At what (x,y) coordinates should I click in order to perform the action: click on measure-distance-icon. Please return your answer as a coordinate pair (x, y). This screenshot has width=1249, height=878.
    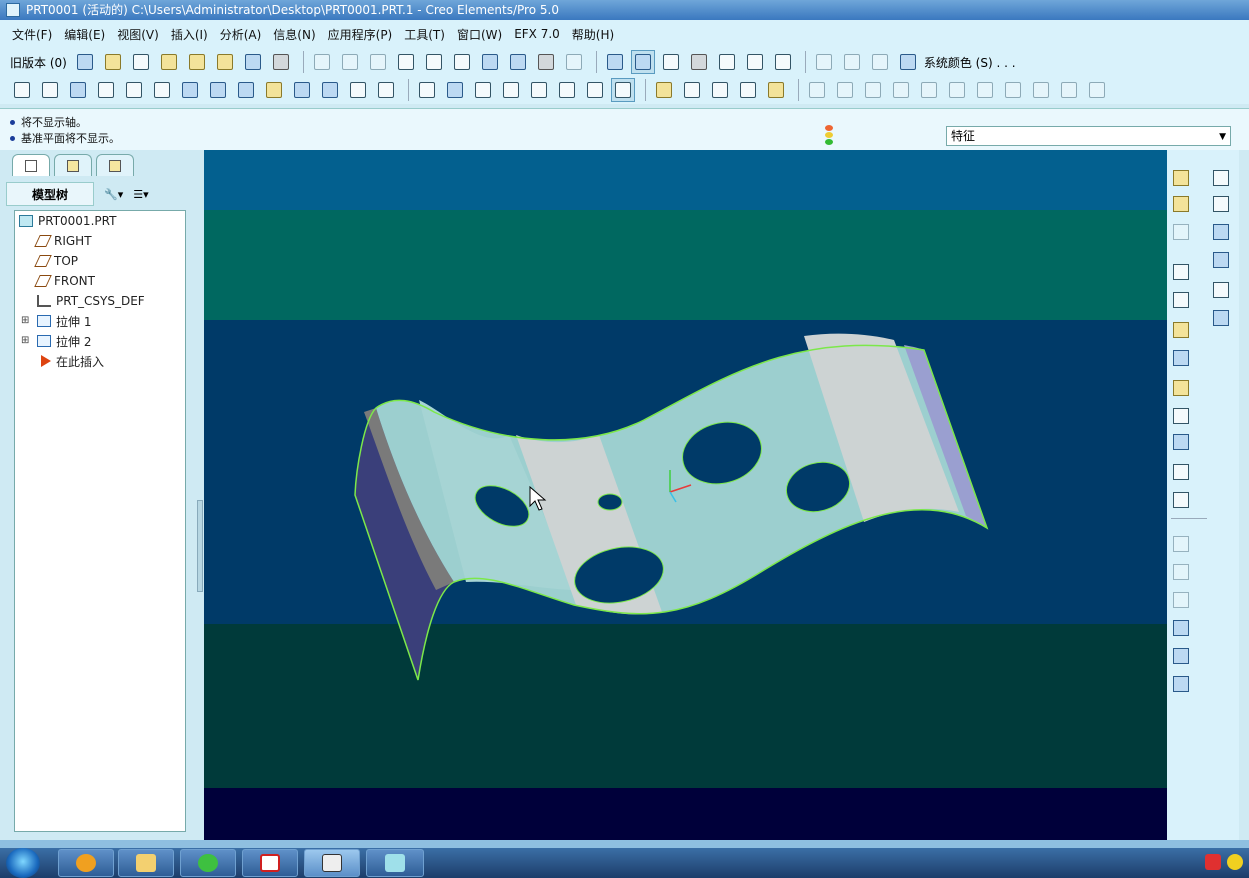
    Looking at the image, I should click on (22, 90).